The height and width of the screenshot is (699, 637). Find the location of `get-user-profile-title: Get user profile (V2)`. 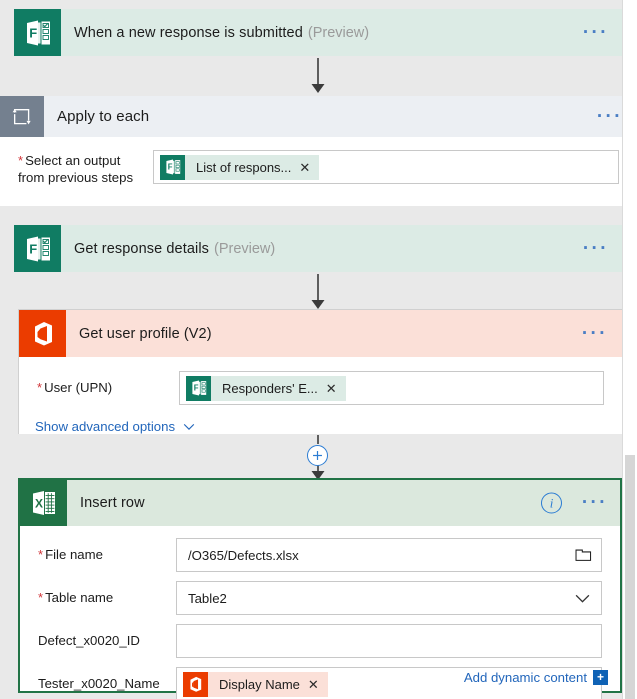

get-user-profile-title: Get user profile (V2) is located at coordinates (145, 333).